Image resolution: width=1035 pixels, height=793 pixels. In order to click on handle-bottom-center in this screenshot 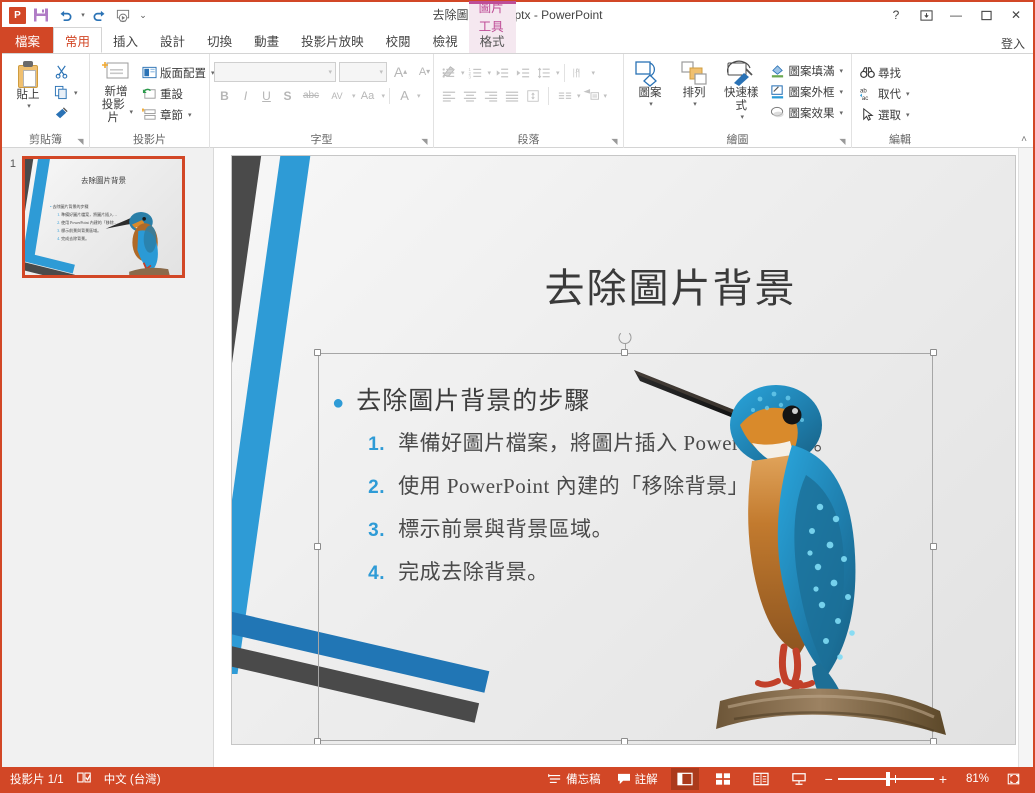, I will do `click(625, 741)`.